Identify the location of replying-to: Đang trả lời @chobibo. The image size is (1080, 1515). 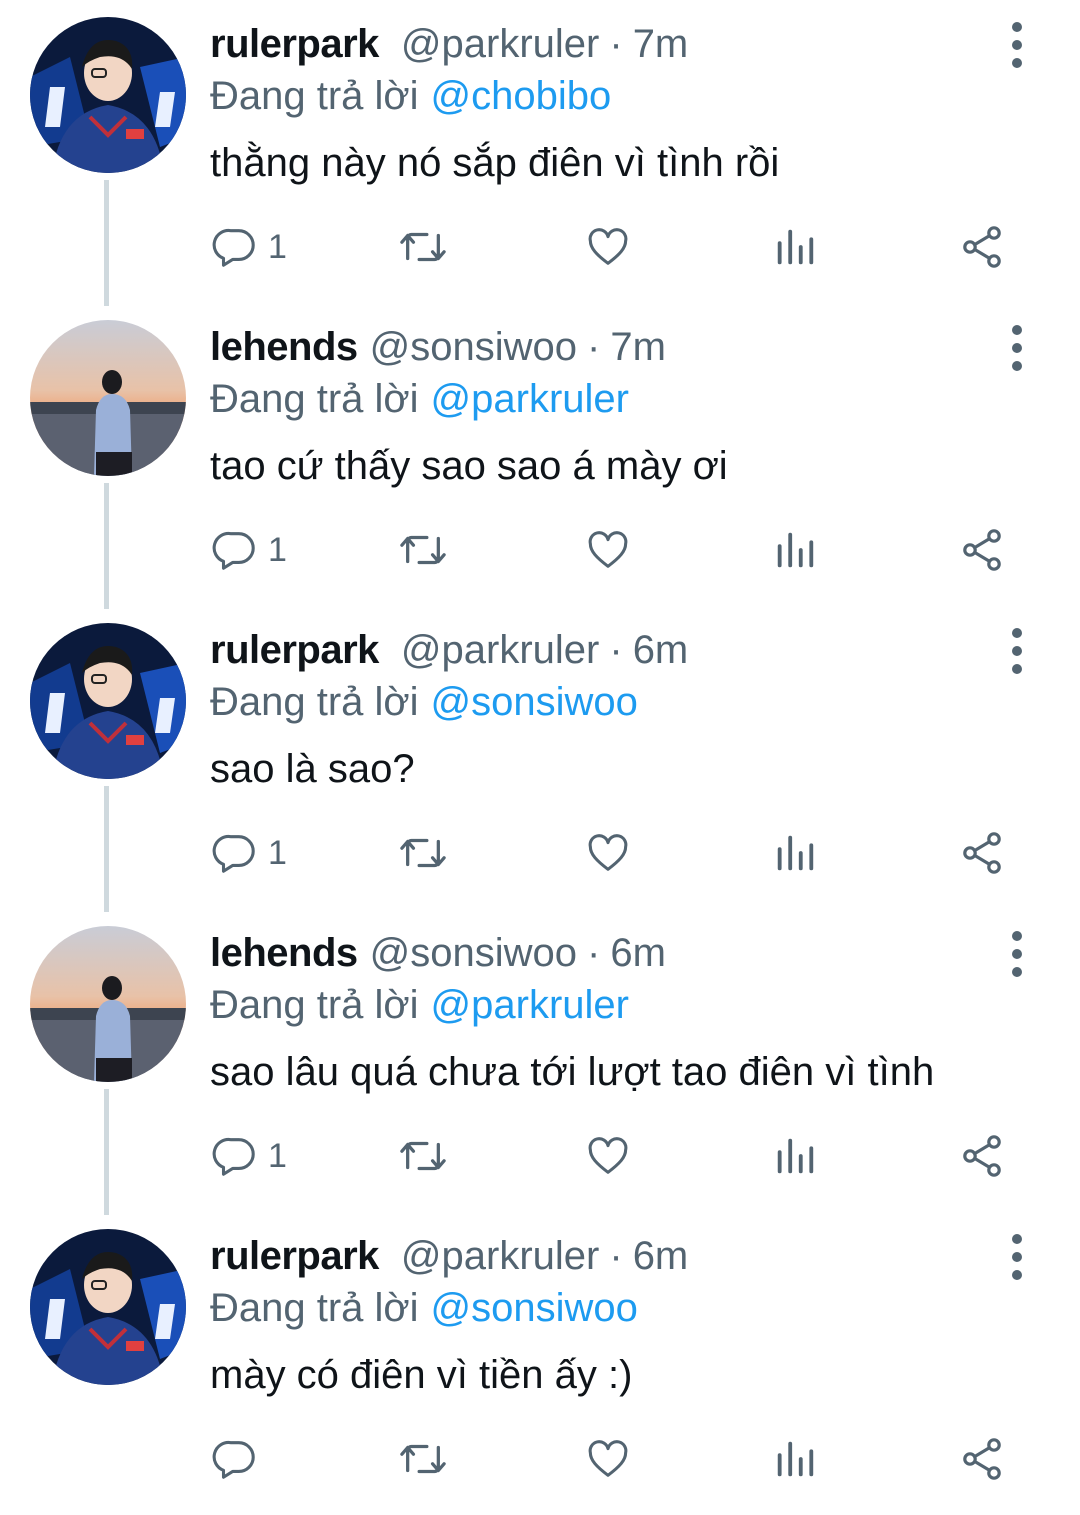
(410, 96).